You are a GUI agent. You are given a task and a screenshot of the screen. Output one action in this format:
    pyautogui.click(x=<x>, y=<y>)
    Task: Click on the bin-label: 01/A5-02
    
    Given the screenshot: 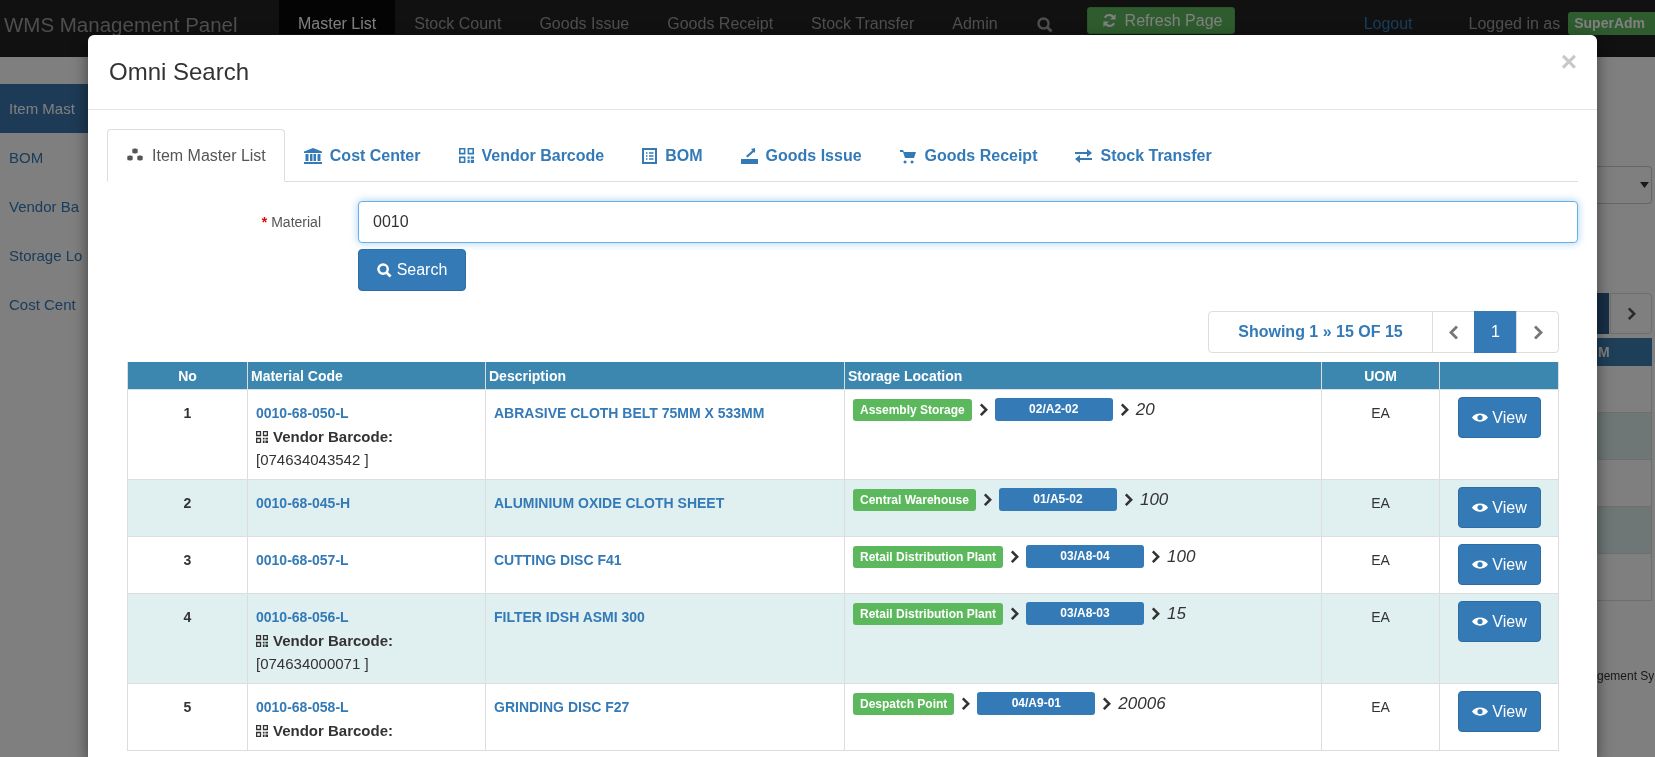 What is the action you would take?
    pyautogui.click(x=1057, y=499)
    